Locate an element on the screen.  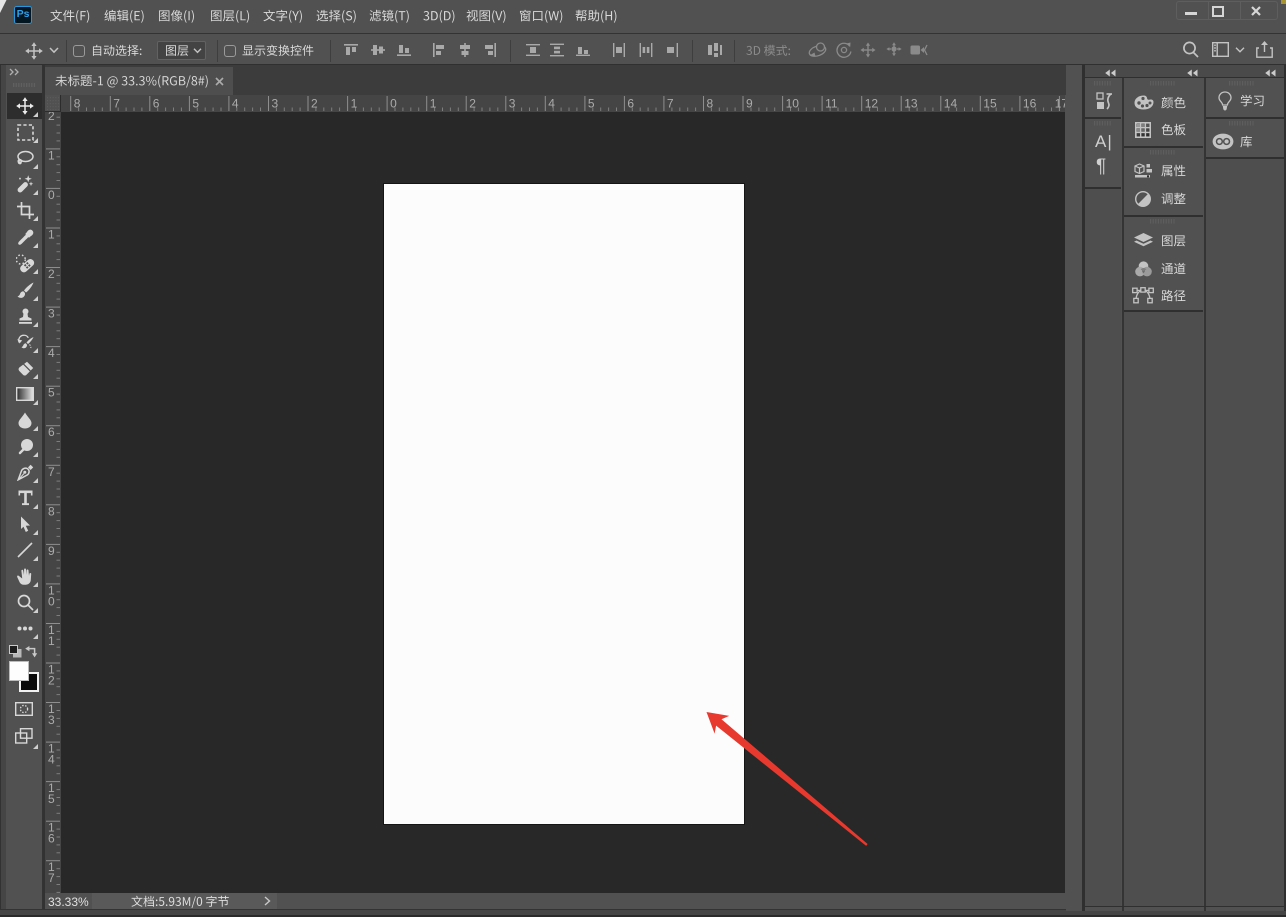
svg-text: 13 is located at coordinates (911, 104).